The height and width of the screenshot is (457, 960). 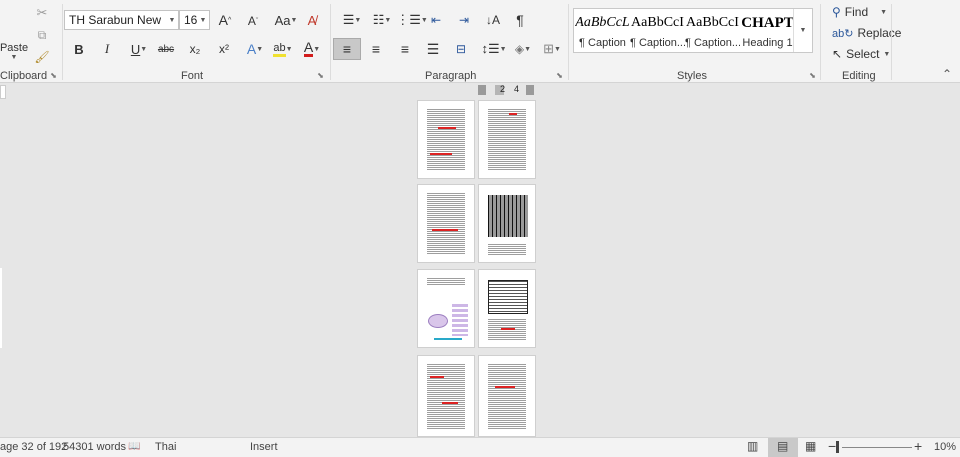 I want to click on font-name-combo: TH Sarabun New ▼, so click(x=121, y=20).